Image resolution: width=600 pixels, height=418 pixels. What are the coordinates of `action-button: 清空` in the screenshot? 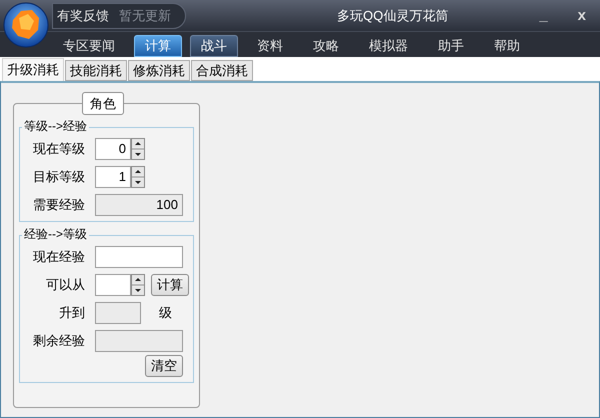 It's located at (164, 366).